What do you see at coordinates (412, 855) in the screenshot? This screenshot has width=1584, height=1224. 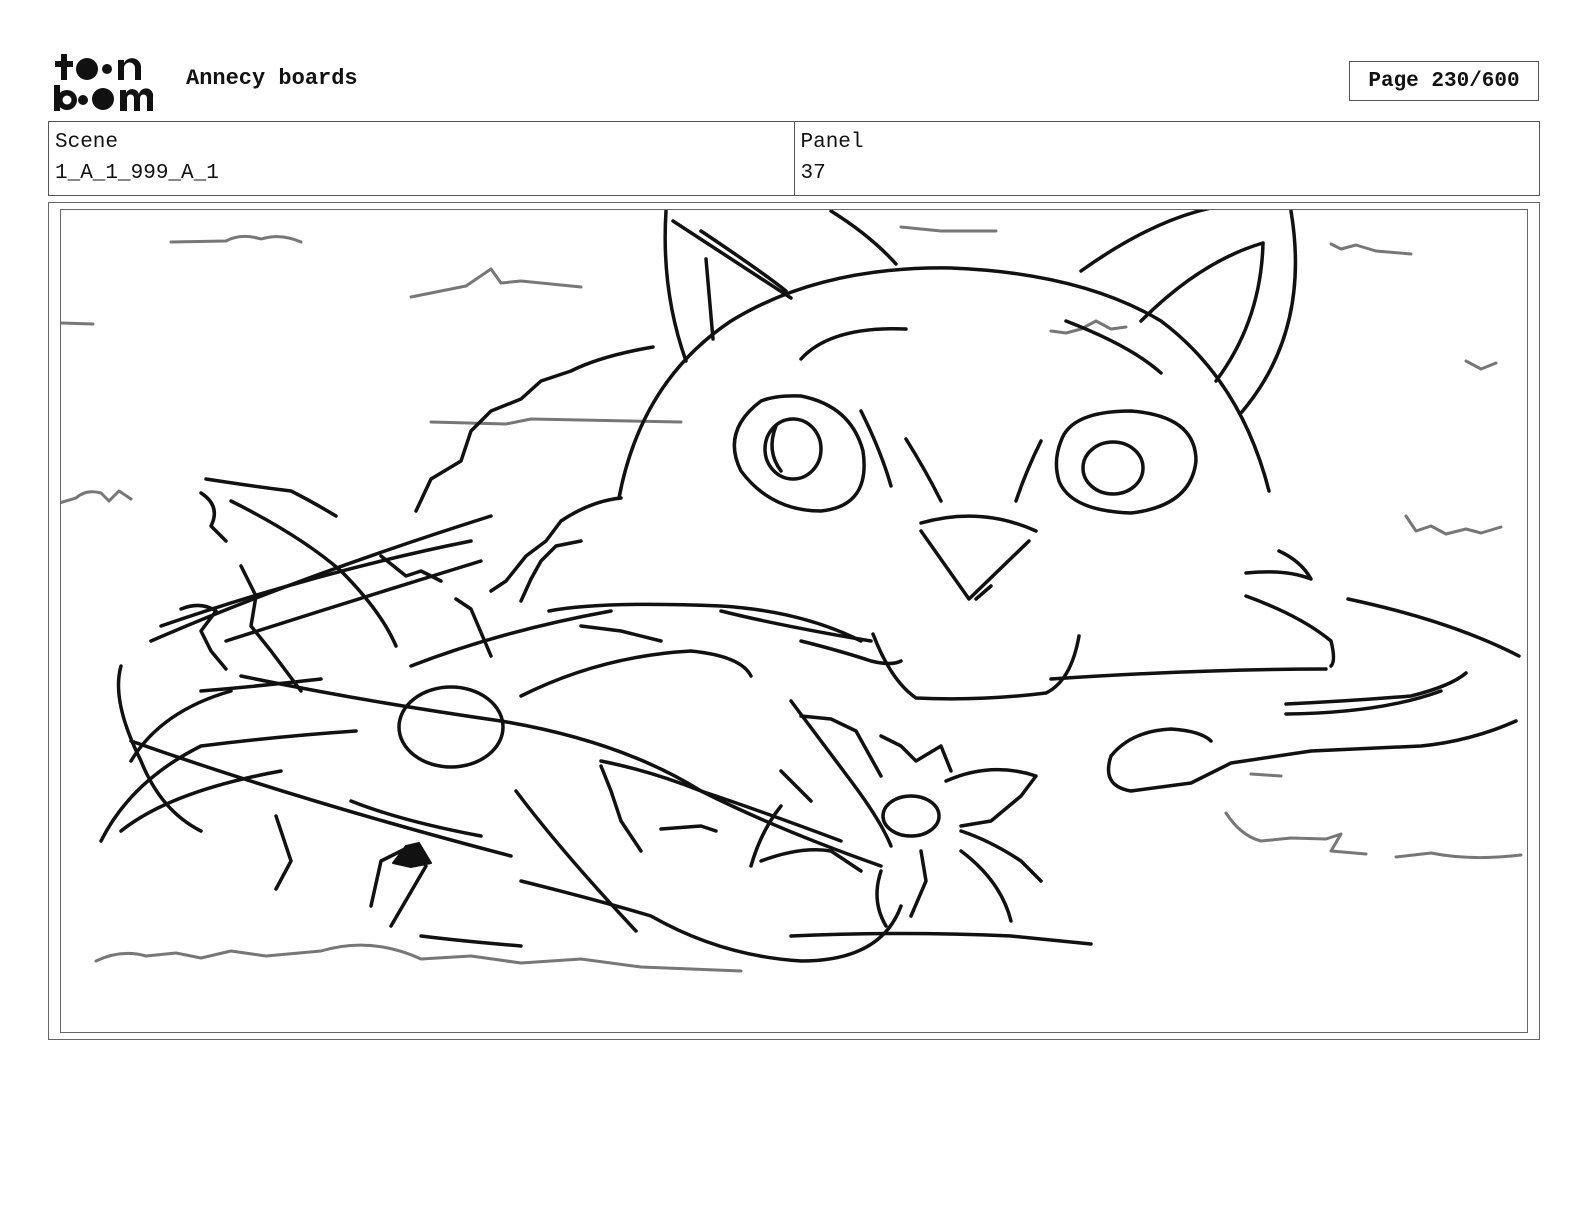 I see `shadow-blob` at bounding box center [412, 855].